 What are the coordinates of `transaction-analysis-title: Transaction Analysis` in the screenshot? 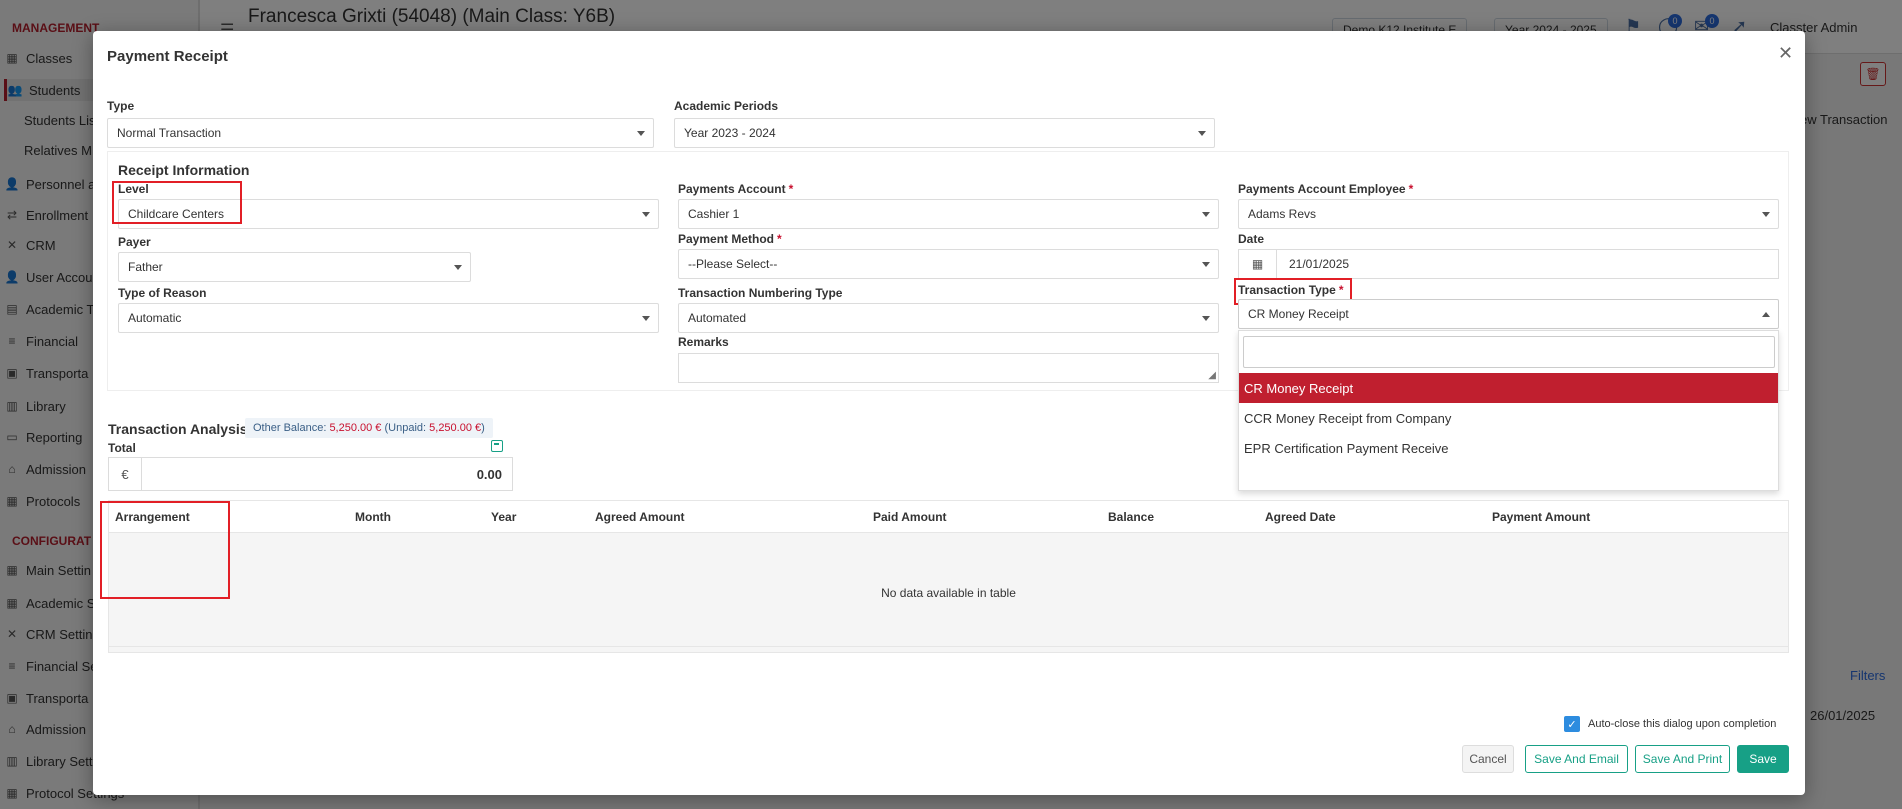 It's located at (178, 429).